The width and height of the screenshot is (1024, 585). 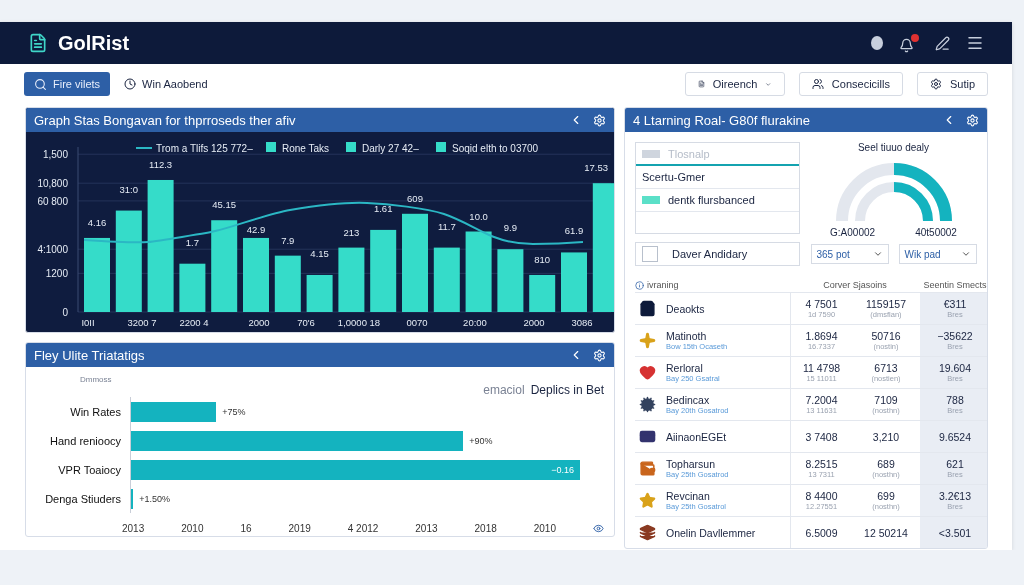 I want to click on star-icon, so click(x=647, y=500).